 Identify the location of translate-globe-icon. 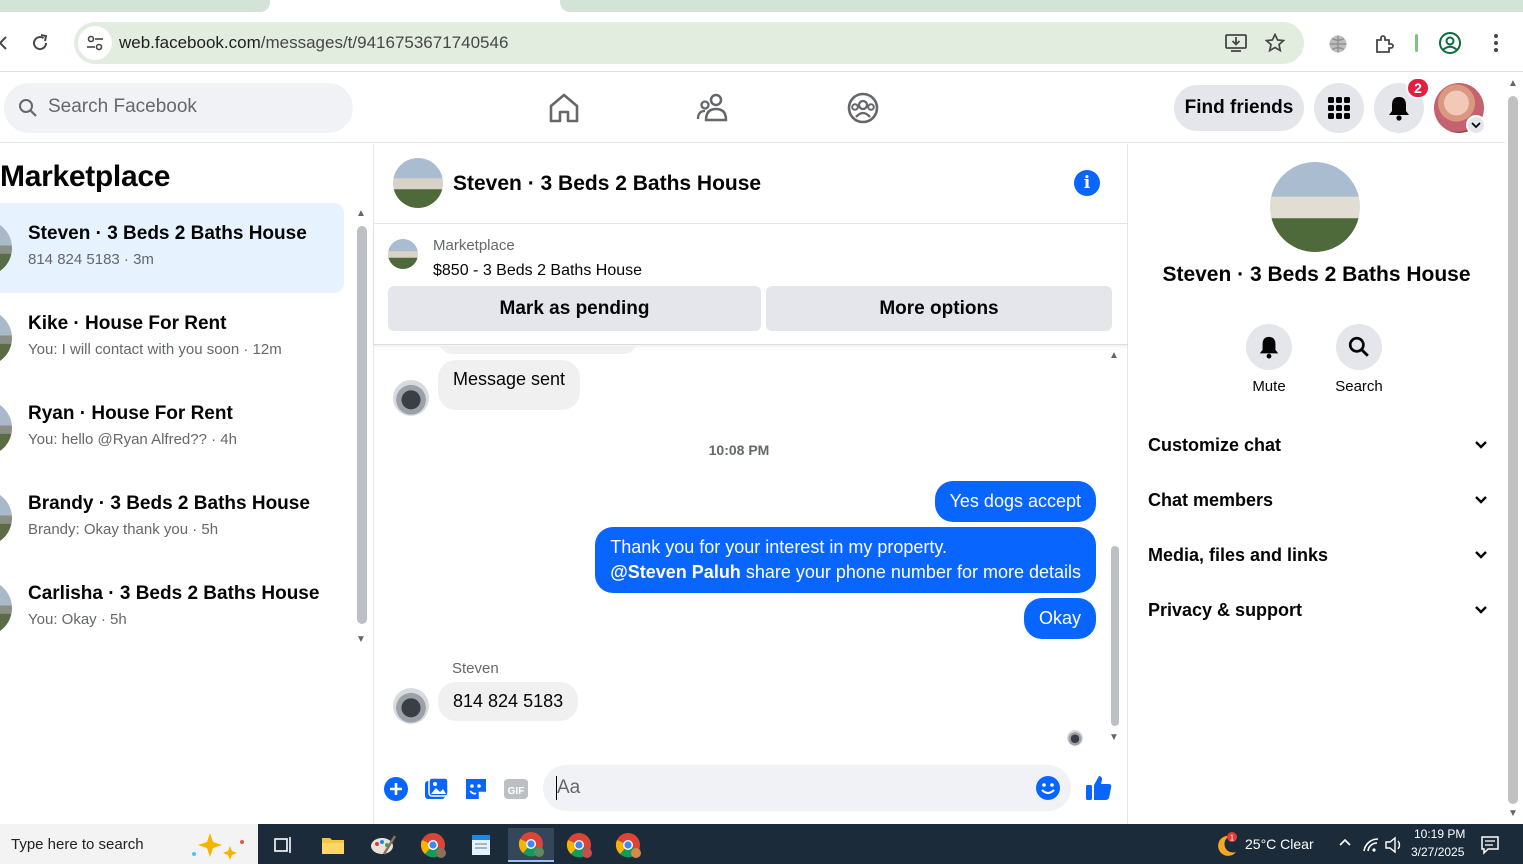
(1338, 44).